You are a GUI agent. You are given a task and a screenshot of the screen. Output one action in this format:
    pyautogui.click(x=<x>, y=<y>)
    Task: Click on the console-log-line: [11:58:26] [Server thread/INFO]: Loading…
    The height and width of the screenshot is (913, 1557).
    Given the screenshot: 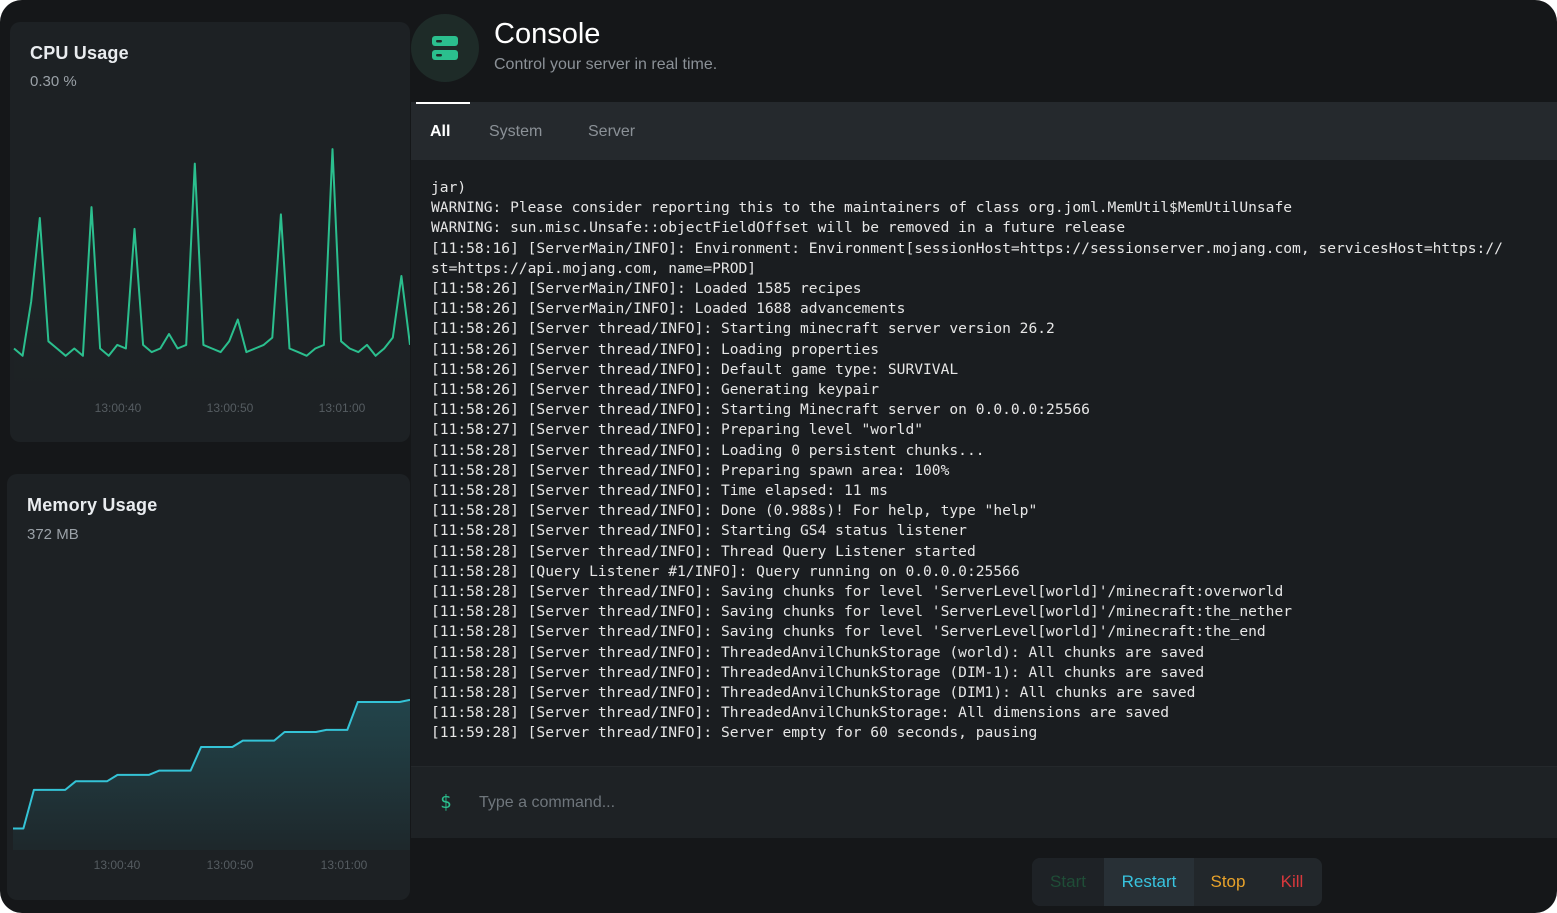 What is the action you would take?
    pyautogui.click(x=655, y=349)
    